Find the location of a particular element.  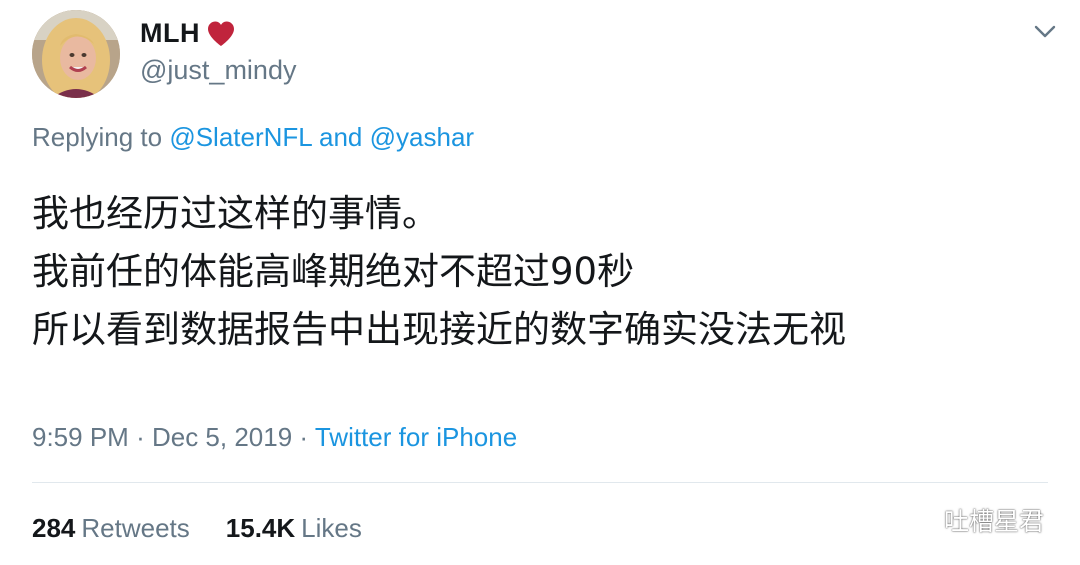

tweet-date: Dec 5, 2019 is located at coordinates (222, 437).